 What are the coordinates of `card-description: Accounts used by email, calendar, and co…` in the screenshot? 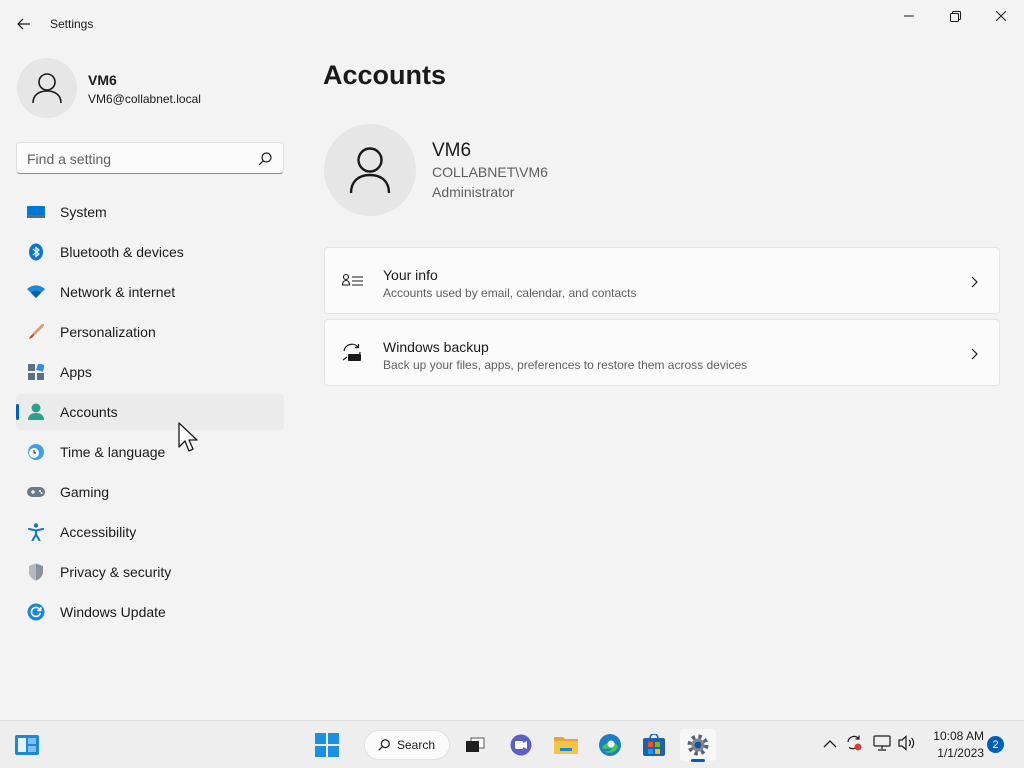 It's located at (510, 293).